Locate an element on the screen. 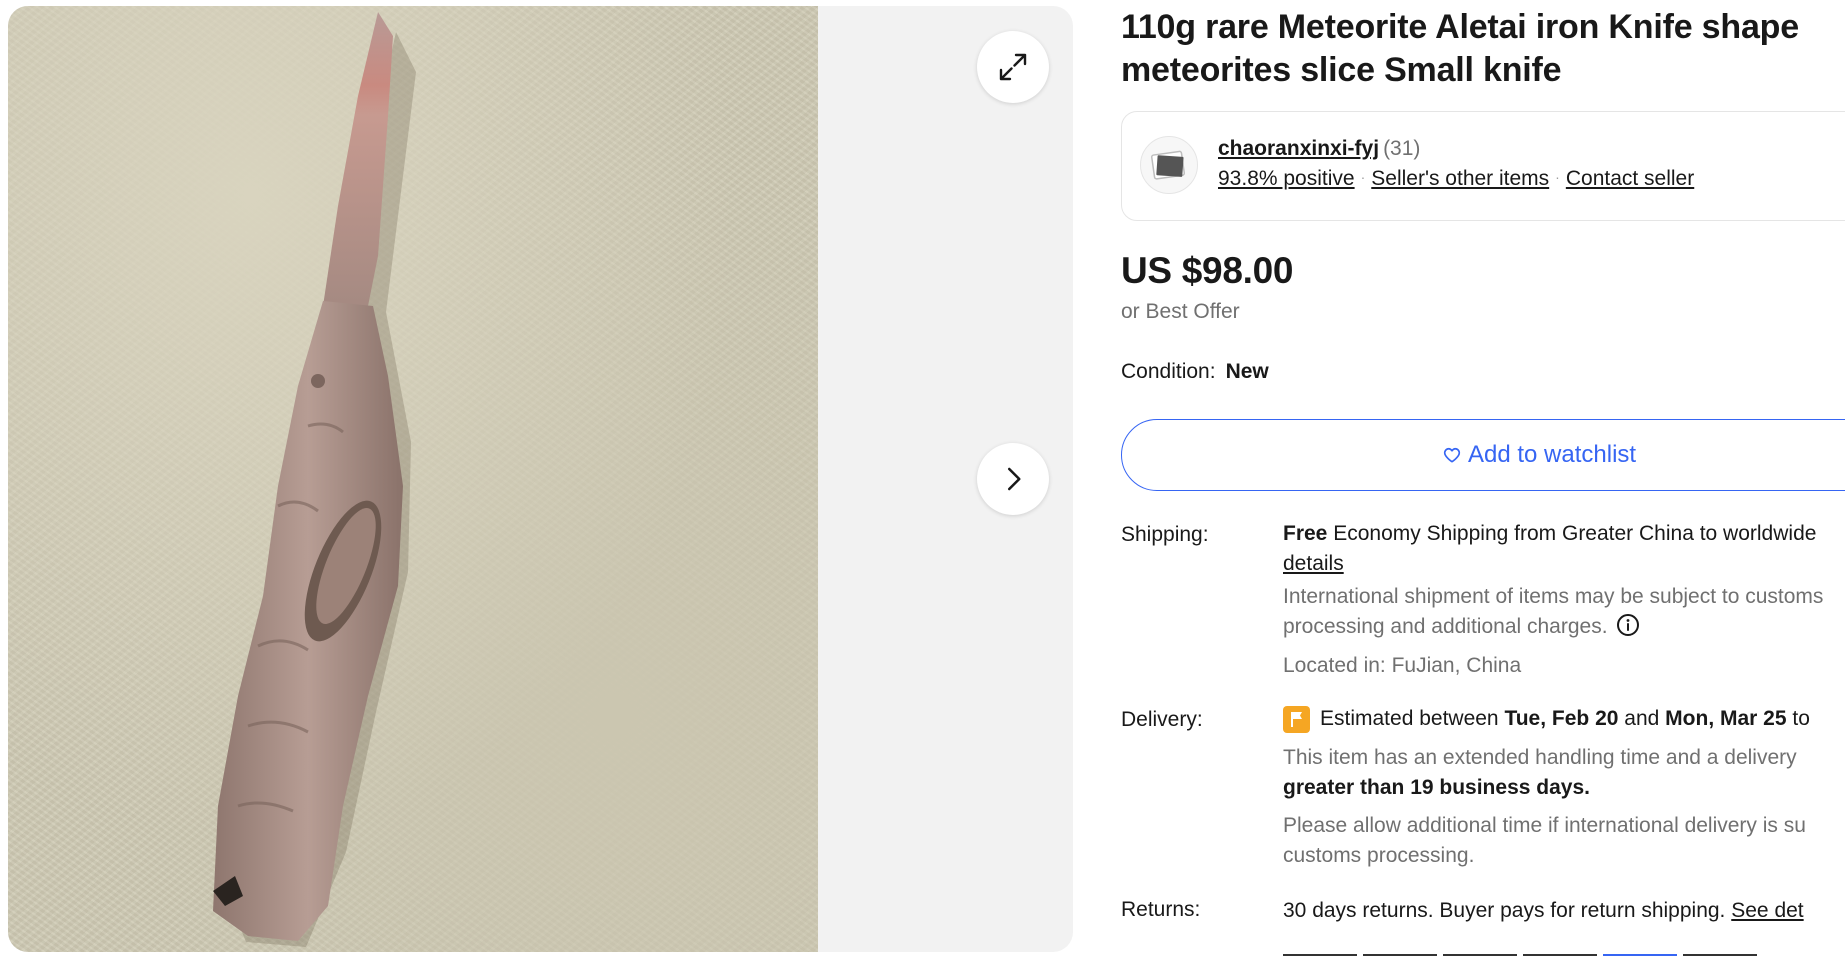  shipping-details-link: details is located at coordinates (1313, 563).